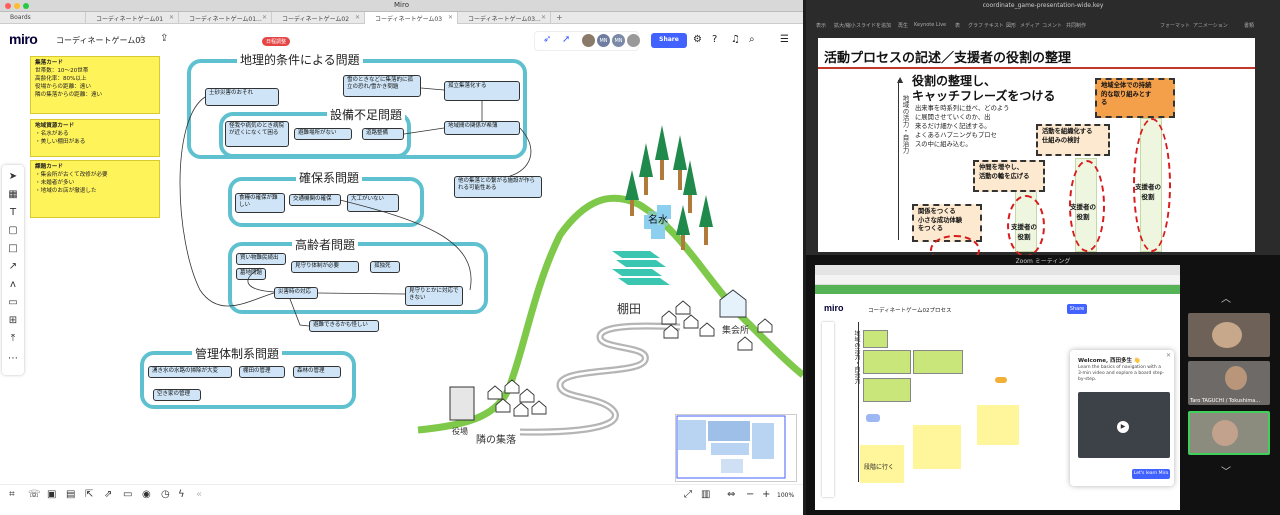 The width and height of the screenshot is (1280, 515). What do you see at coordinates (998, 425) in the screenshot?
I see `shared-sticky` at bounding box center [998, 425].